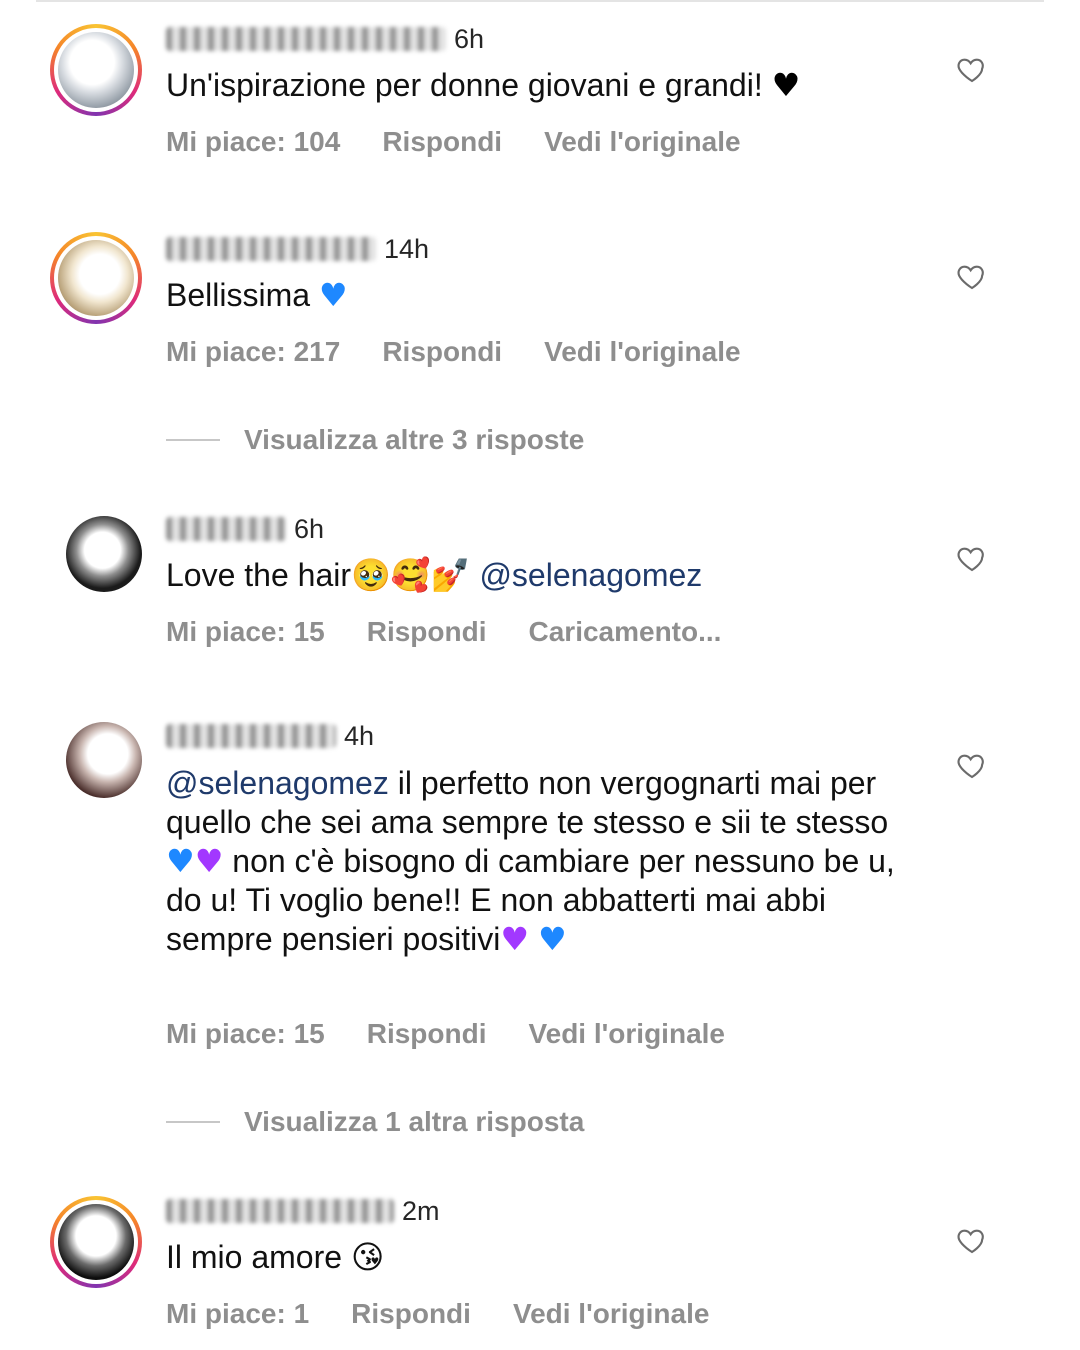 This screenshot has height=1350, width=1080. What do you see at coordinates (259, 575) in the screenshot?
I see `comment-body: Love the hair` at bounding box center [259, 575].